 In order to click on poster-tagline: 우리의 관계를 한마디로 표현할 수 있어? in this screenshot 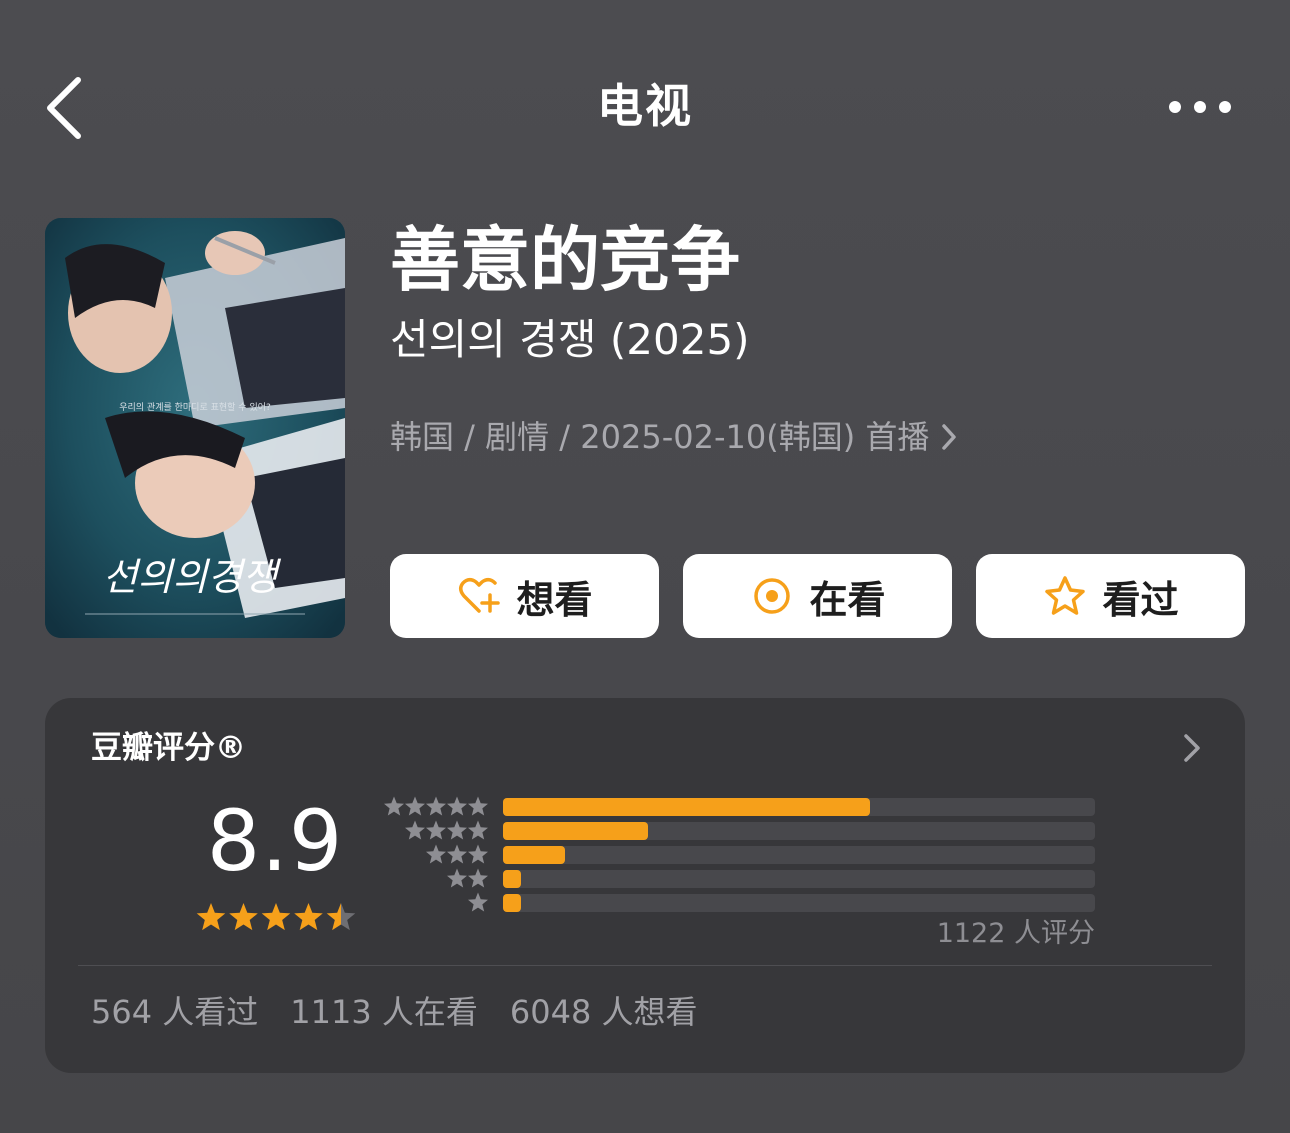, I will do `click(195, 407)`.